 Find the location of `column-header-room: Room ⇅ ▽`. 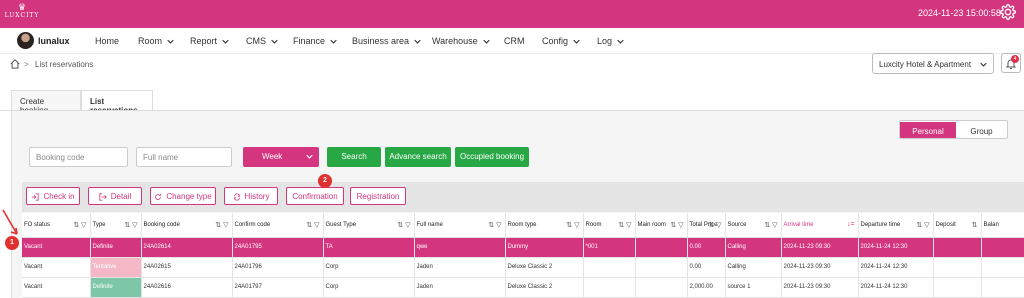

column-header-room: Room ⇅ ▽ is located at coordinates (609, 225).